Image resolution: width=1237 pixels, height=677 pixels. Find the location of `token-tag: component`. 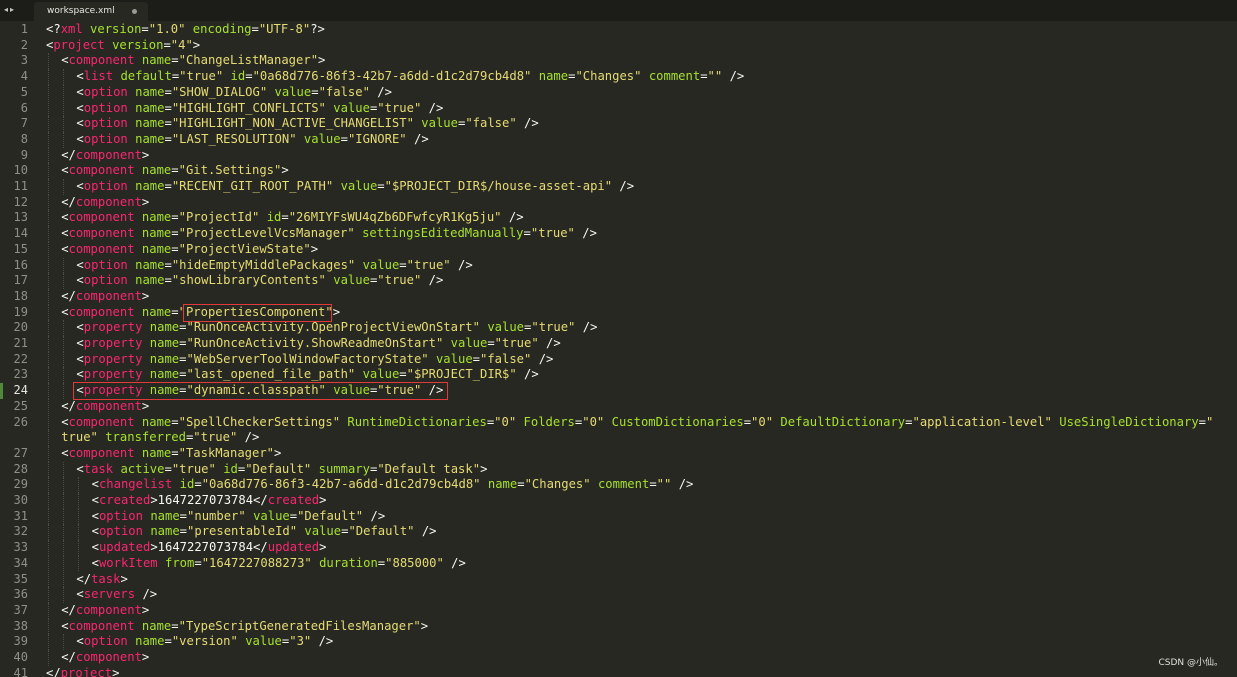

token-tag: component is located at coordinates (108, 295).